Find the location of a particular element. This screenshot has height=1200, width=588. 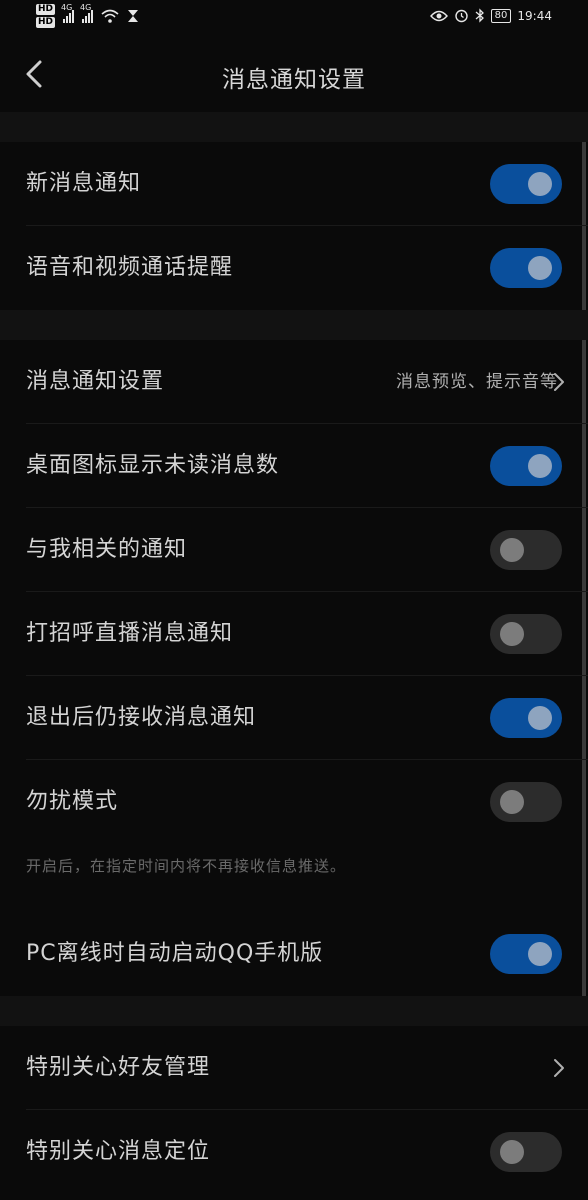

setting-label: 新消息通知 is located at coordinates (84, 183).